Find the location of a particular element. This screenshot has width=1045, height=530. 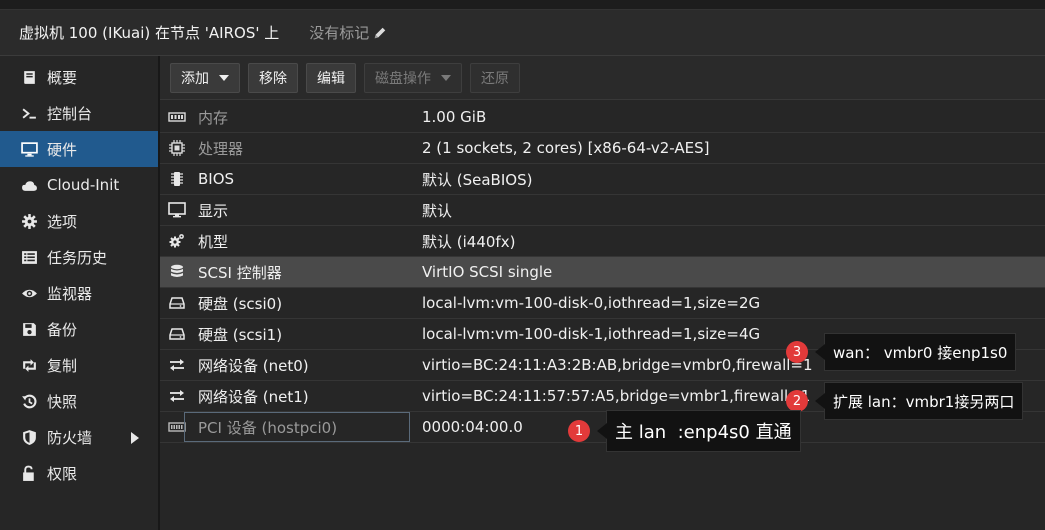

sidebar-item-snapshots: 快照 is located at coordinates (79, 401).